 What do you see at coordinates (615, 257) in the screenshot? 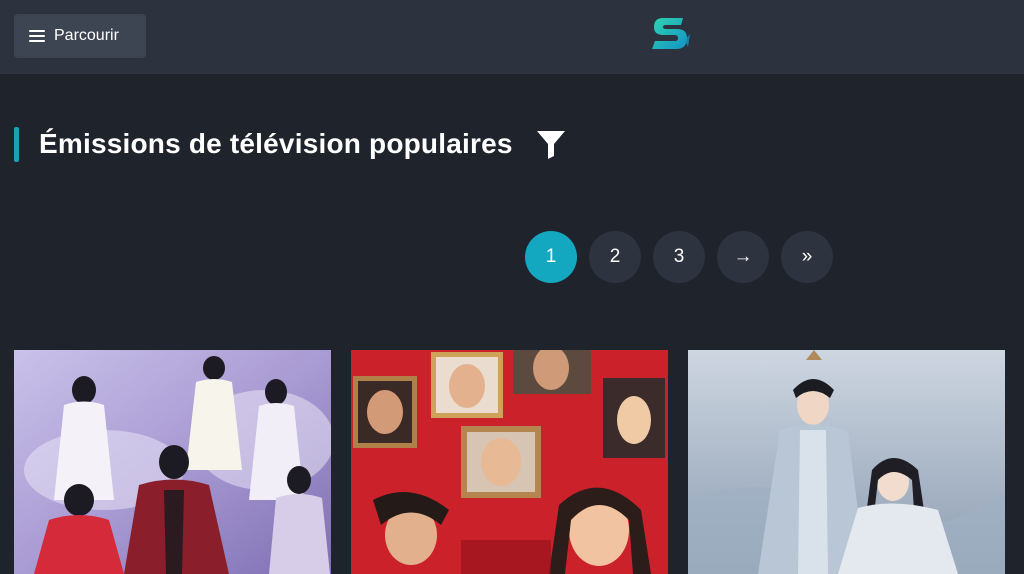
I see `page-button-2: 2` at bounding box center [615, 257].